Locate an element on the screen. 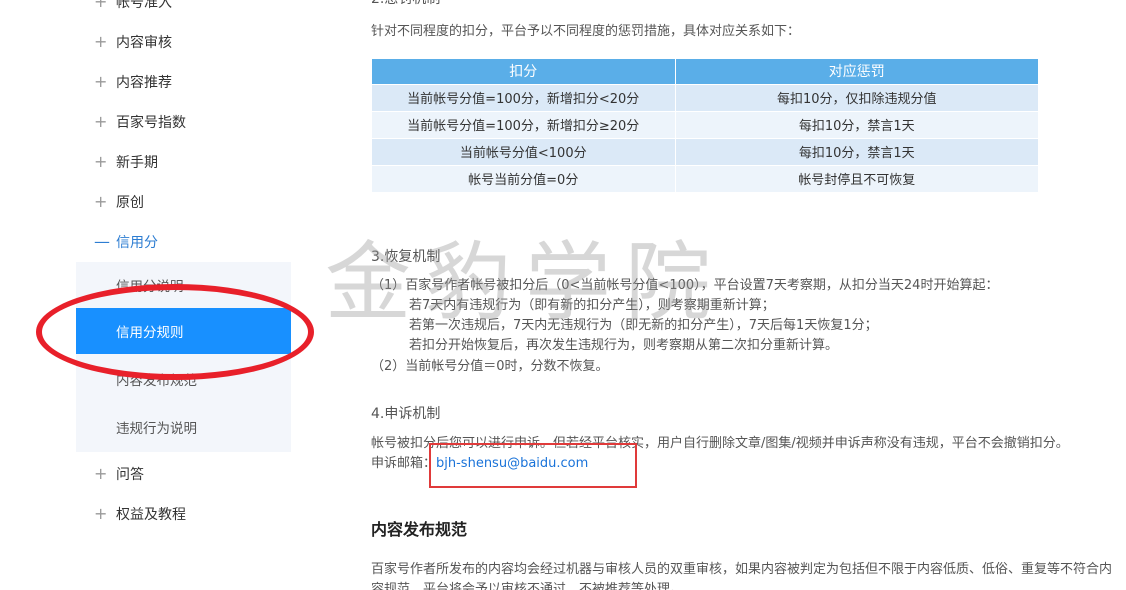  table-cell: 当前帐号分值<100分 is located at coordinates (524, 151).